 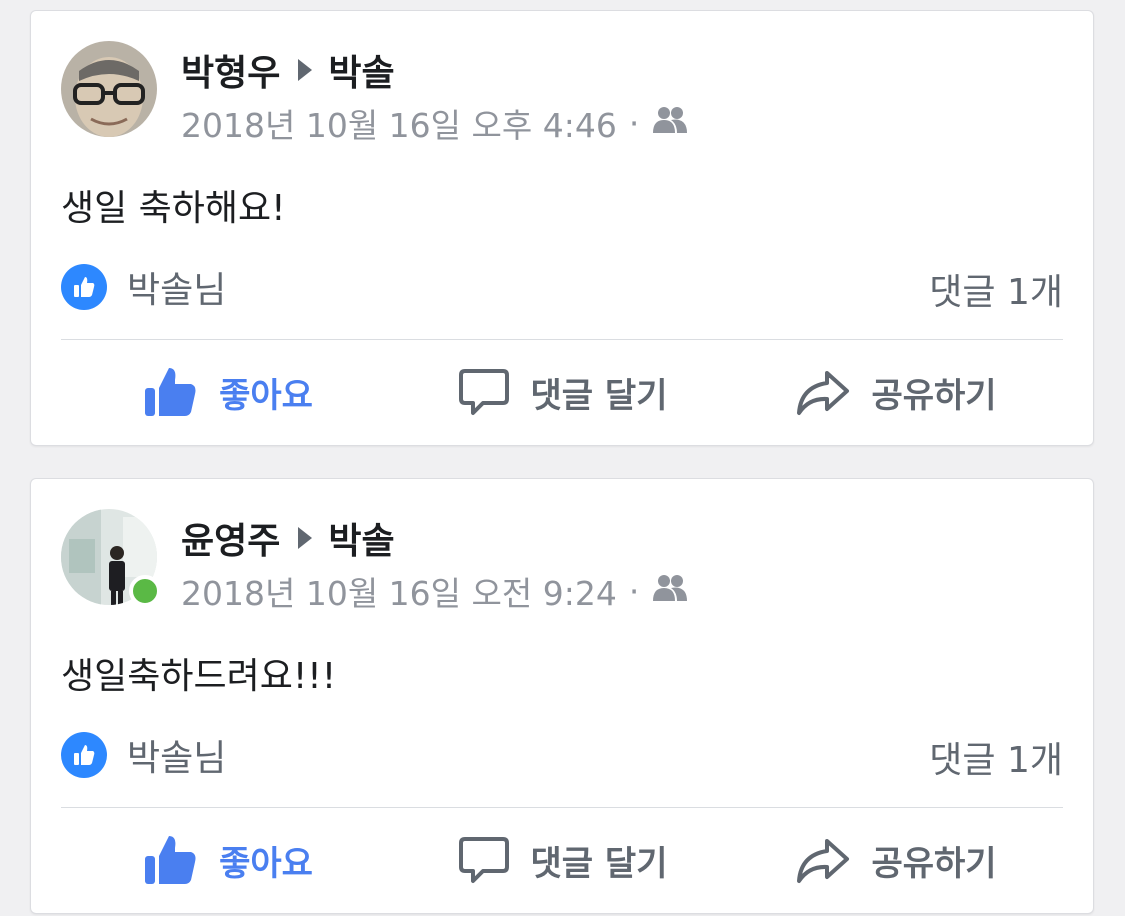 I want to click on author-name: 윤영주, so click(x=230, y=538).